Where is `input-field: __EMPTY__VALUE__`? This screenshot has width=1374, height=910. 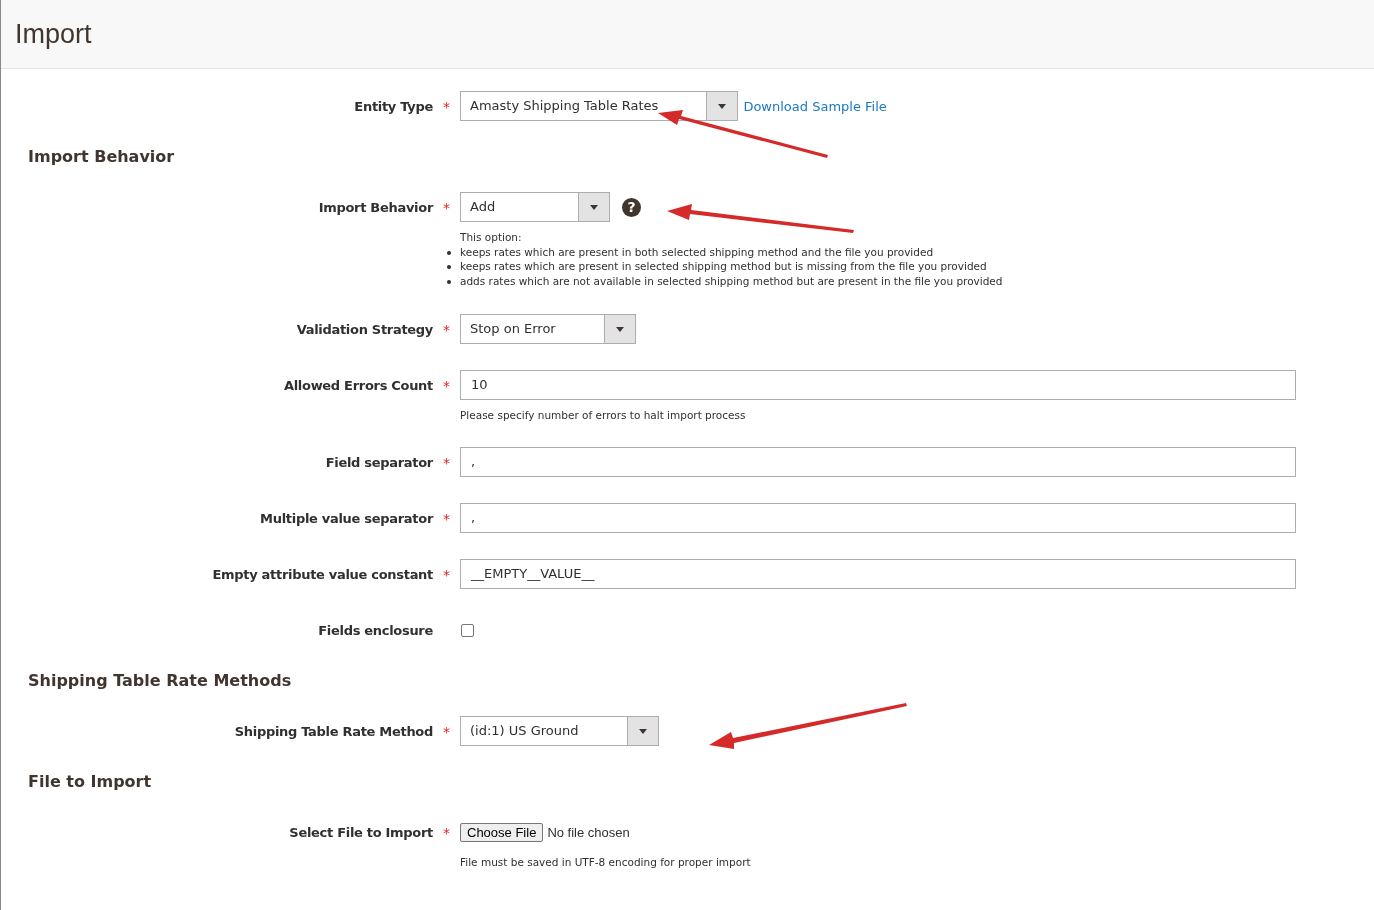 input-field: __EMPTY__VALUE__ is located at coordinates (878, 574).